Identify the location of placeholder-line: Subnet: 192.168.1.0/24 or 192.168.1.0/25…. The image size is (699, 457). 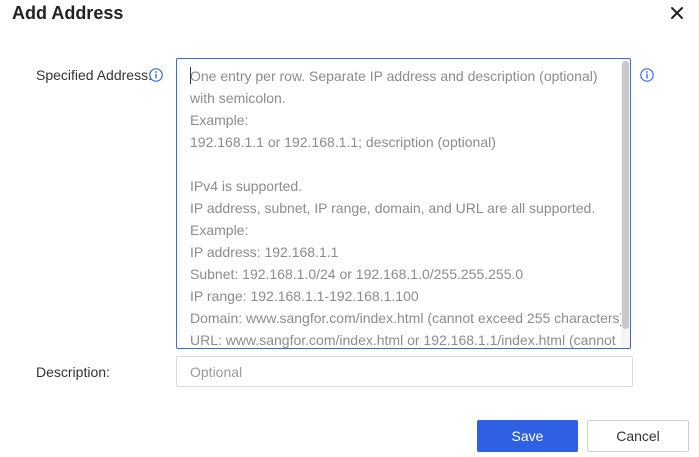
(357, 274).